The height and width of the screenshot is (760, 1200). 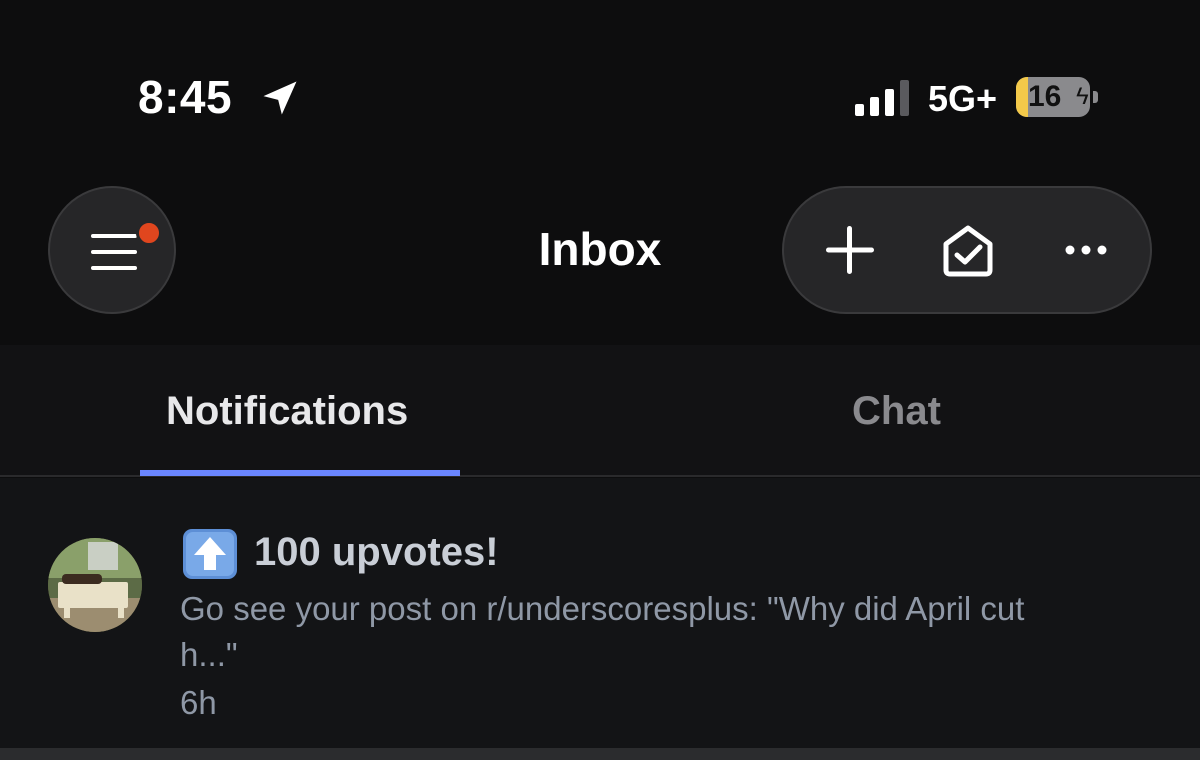 What do you see at coordinates (963, 98) in the screenshot?
I see `network-type: 5G+` at bounding box center [963, 98].